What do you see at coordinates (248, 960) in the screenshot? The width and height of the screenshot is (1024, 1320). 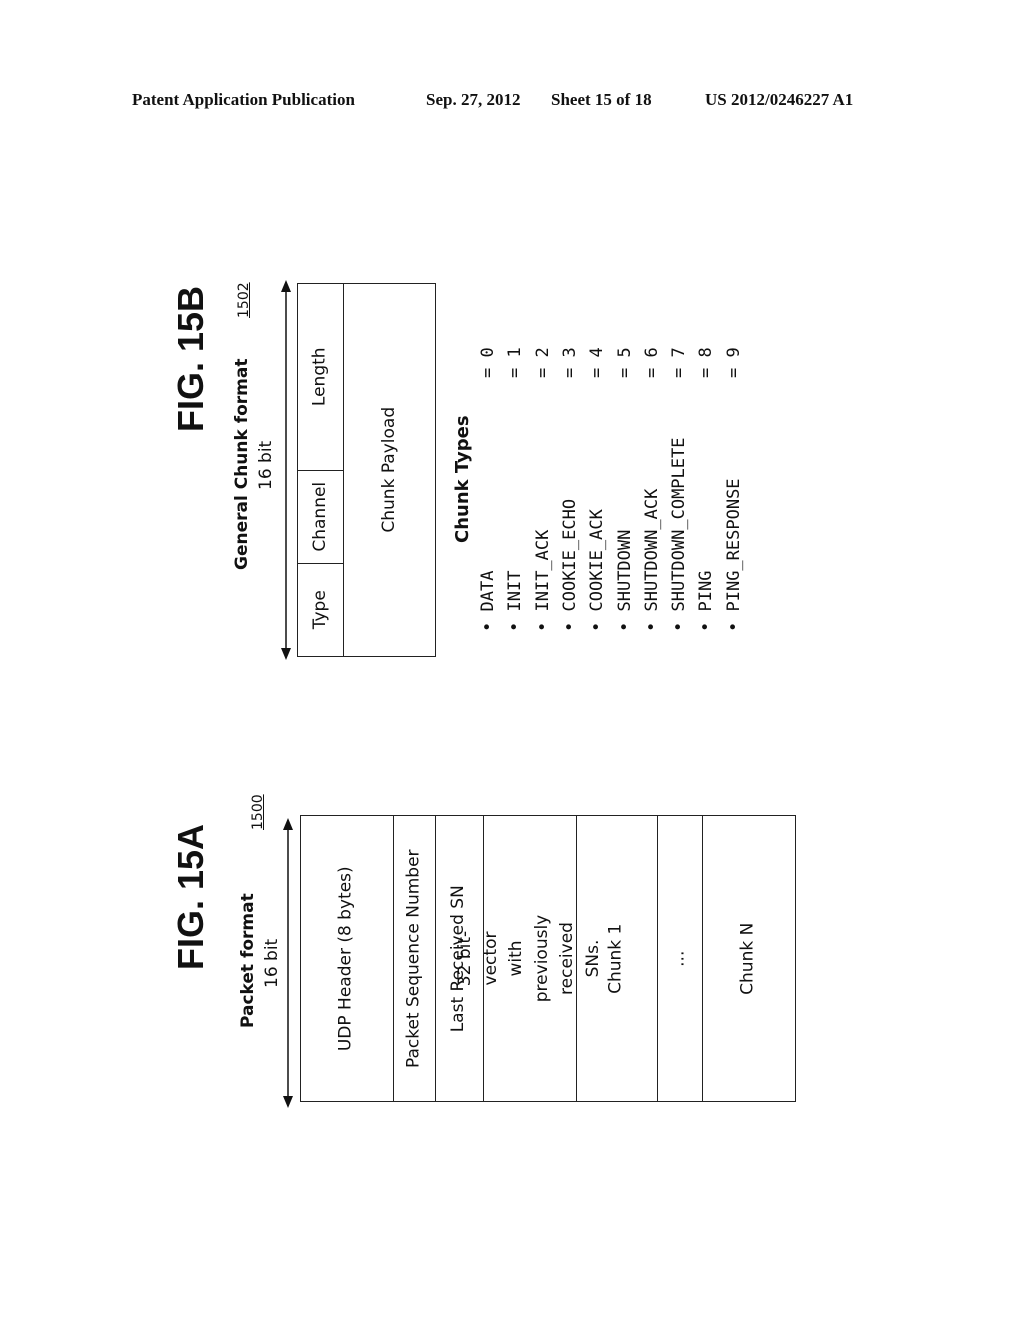 I see `fig-15a-title: Packet format` at bounding box center [248, 960].